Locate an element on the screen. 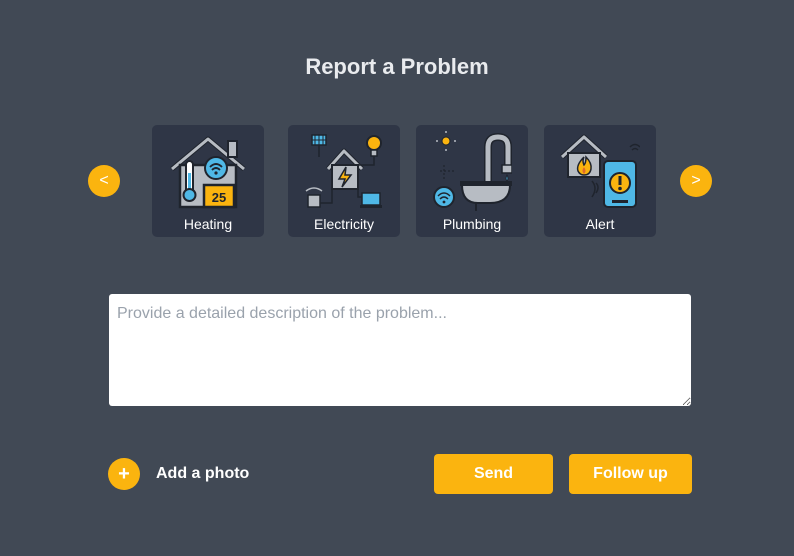  add-photo-label: Add a photo is located at coordinates (203, 473).